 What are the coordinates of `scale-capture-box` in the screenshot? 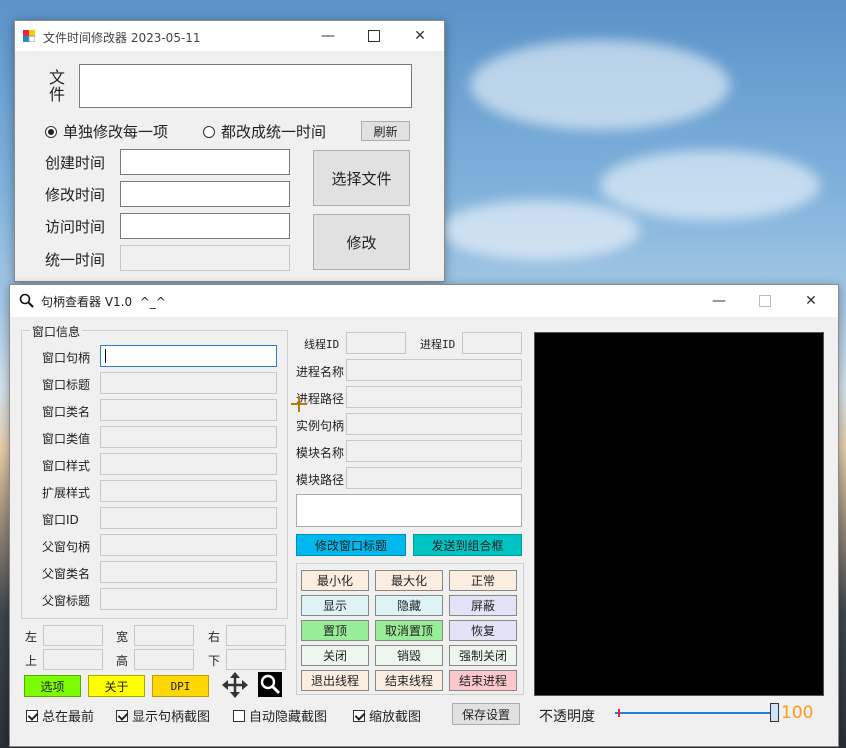 It's located at (359, 715).